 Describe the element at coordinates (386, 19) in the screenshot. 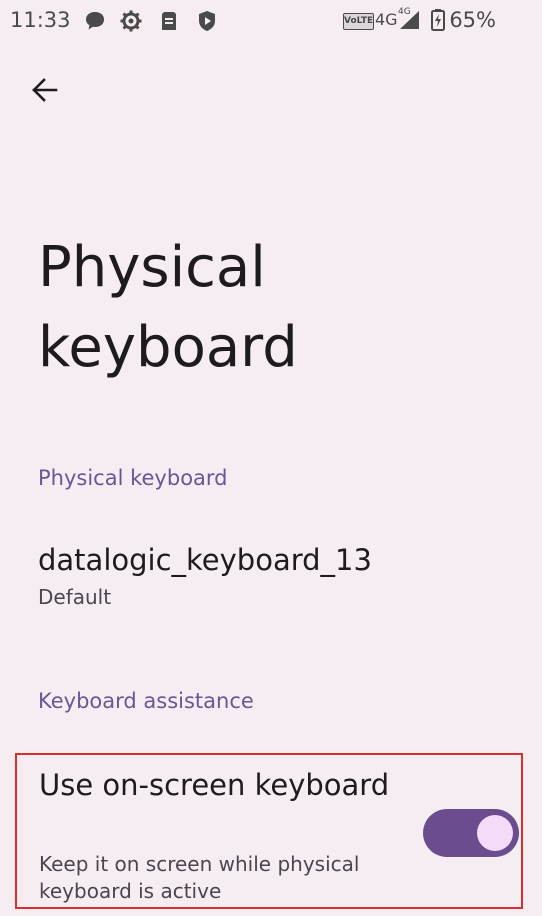

I see `network-type: 4G` at that location.